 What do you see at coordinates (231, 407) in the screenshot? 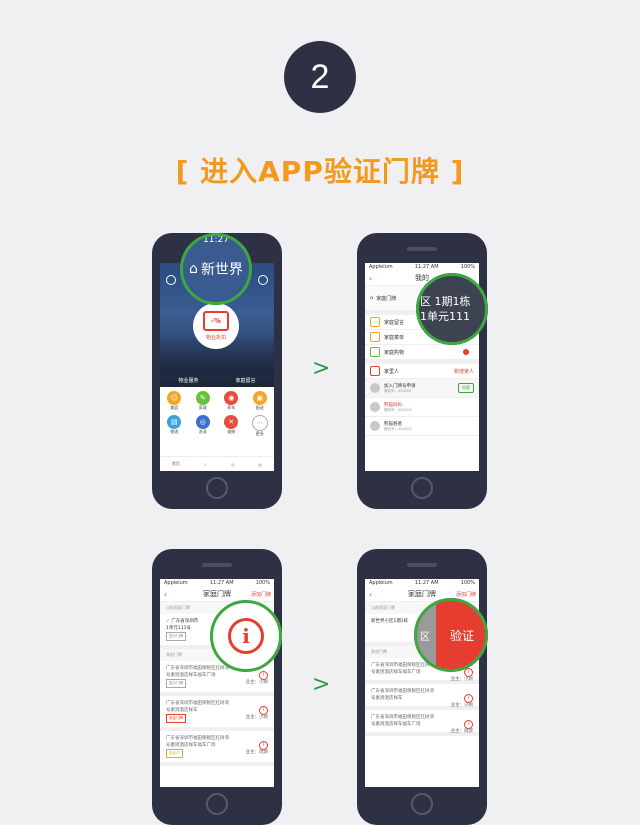
I see `service-label: 养车` at bounding box center [231, 407].